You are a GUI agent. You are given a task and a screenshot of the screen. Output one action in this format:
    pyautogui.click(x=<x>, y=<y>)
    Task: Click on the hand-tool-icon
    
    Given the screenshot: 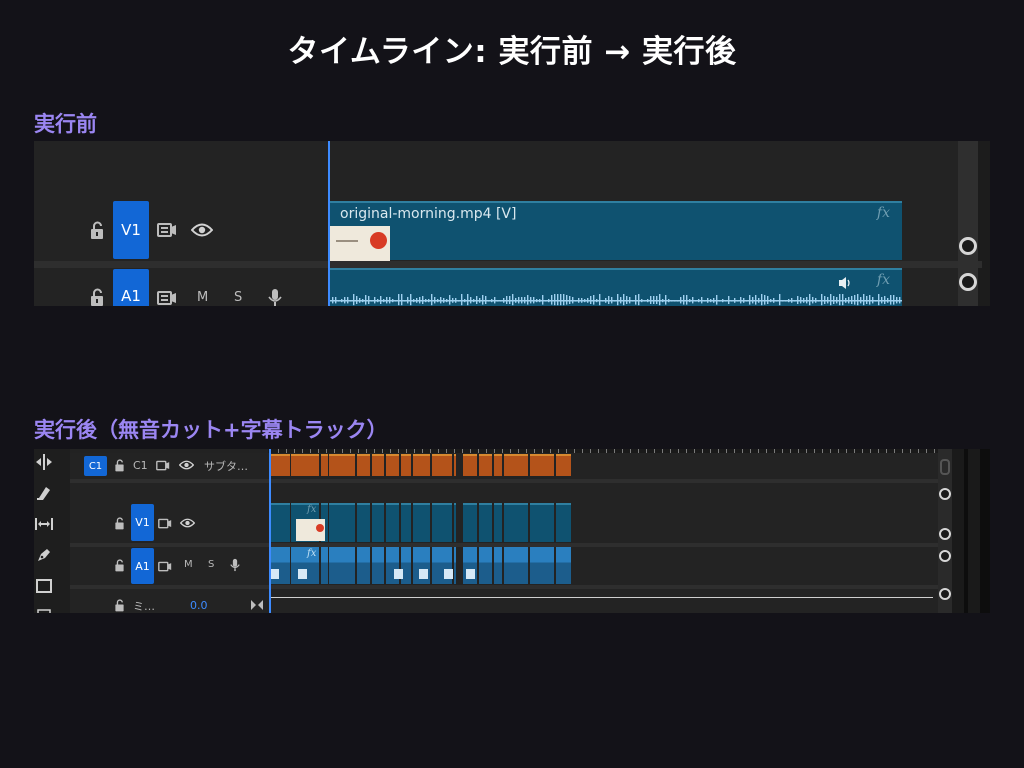 What is the action you would take?
    pyautogui.click(x=44, y=608)
    